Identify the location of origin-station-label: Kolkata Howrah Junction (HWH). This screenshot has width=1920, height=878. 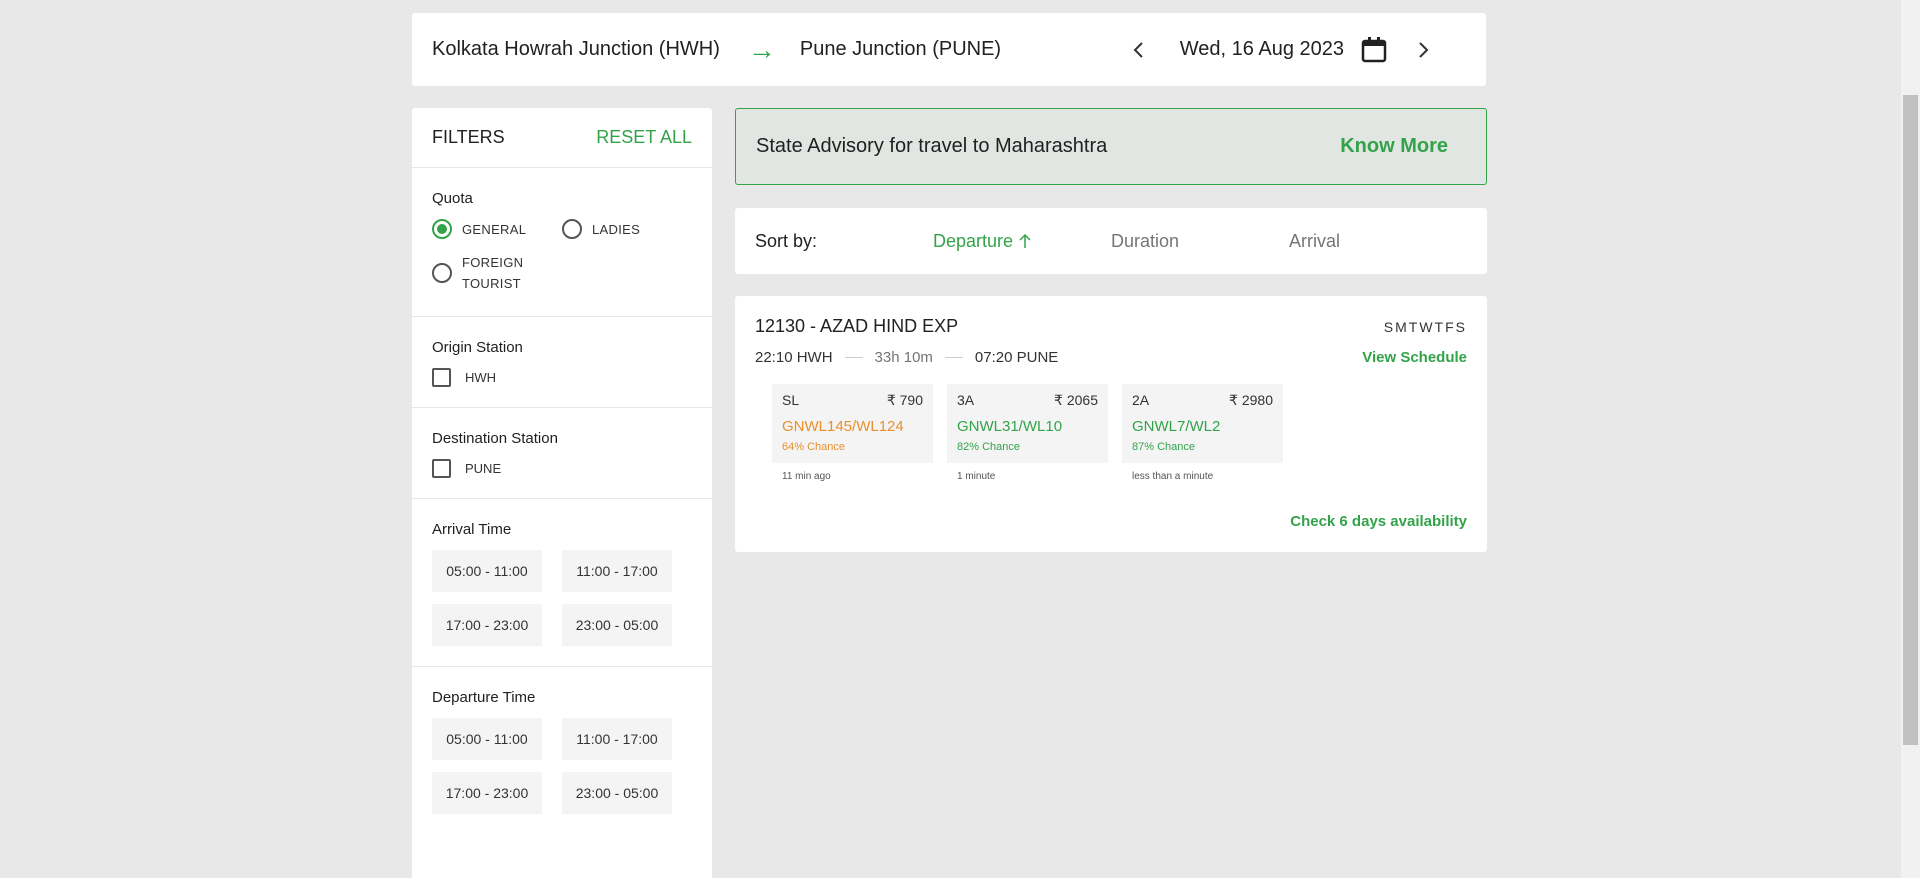
(576, 49).